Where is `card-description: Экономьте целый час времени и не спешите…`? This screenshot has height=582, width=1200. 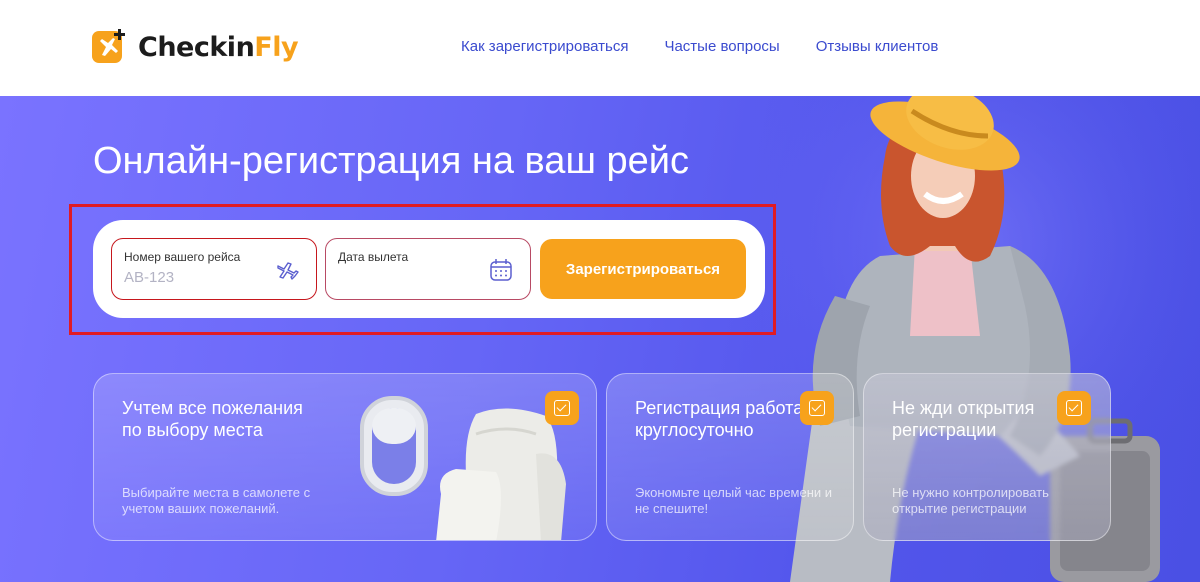
card-description: Экономьте целый час времени и не спешите… is located at coordinates (734, 500).